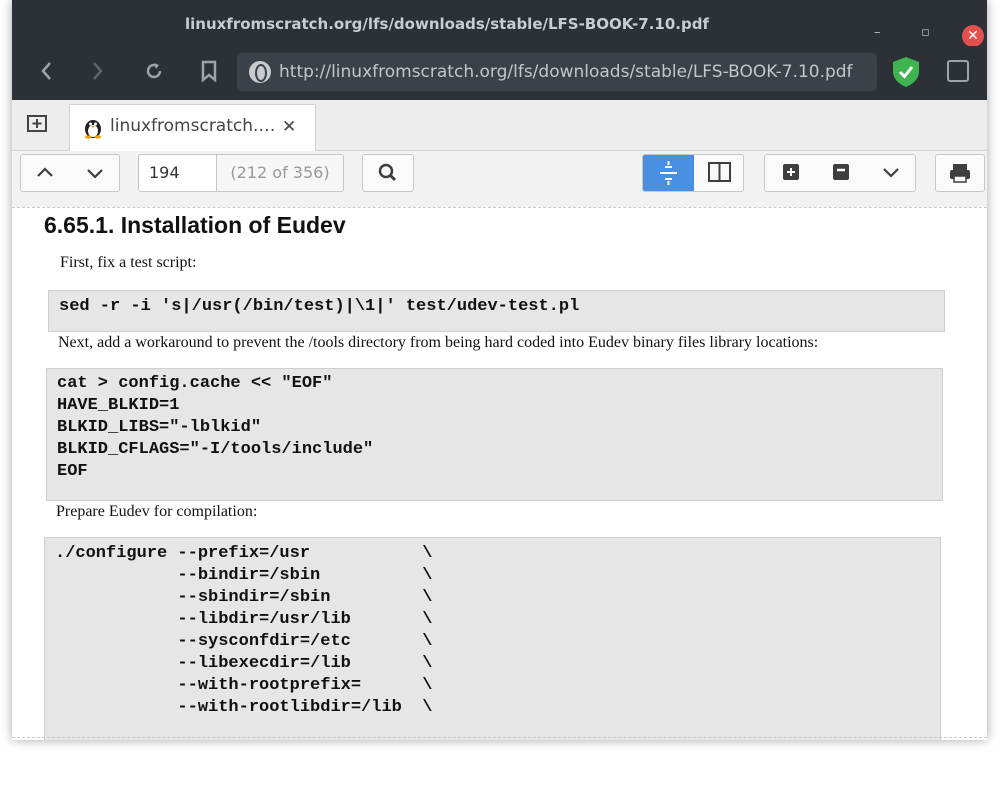 The image size is (1000, 793). I want to click on zoom-group, so click(840, 173).